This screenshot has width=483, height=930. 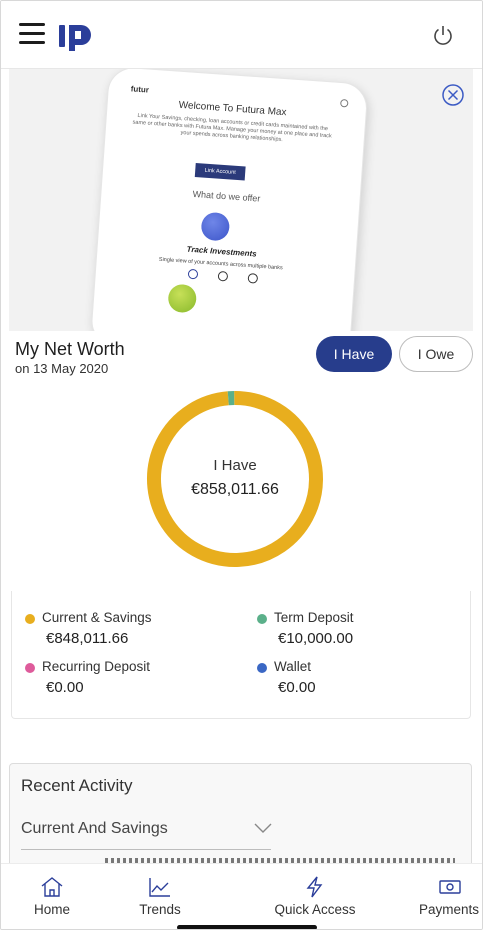 I want to click on phone-brand: futur, so click(x=140, y=89).